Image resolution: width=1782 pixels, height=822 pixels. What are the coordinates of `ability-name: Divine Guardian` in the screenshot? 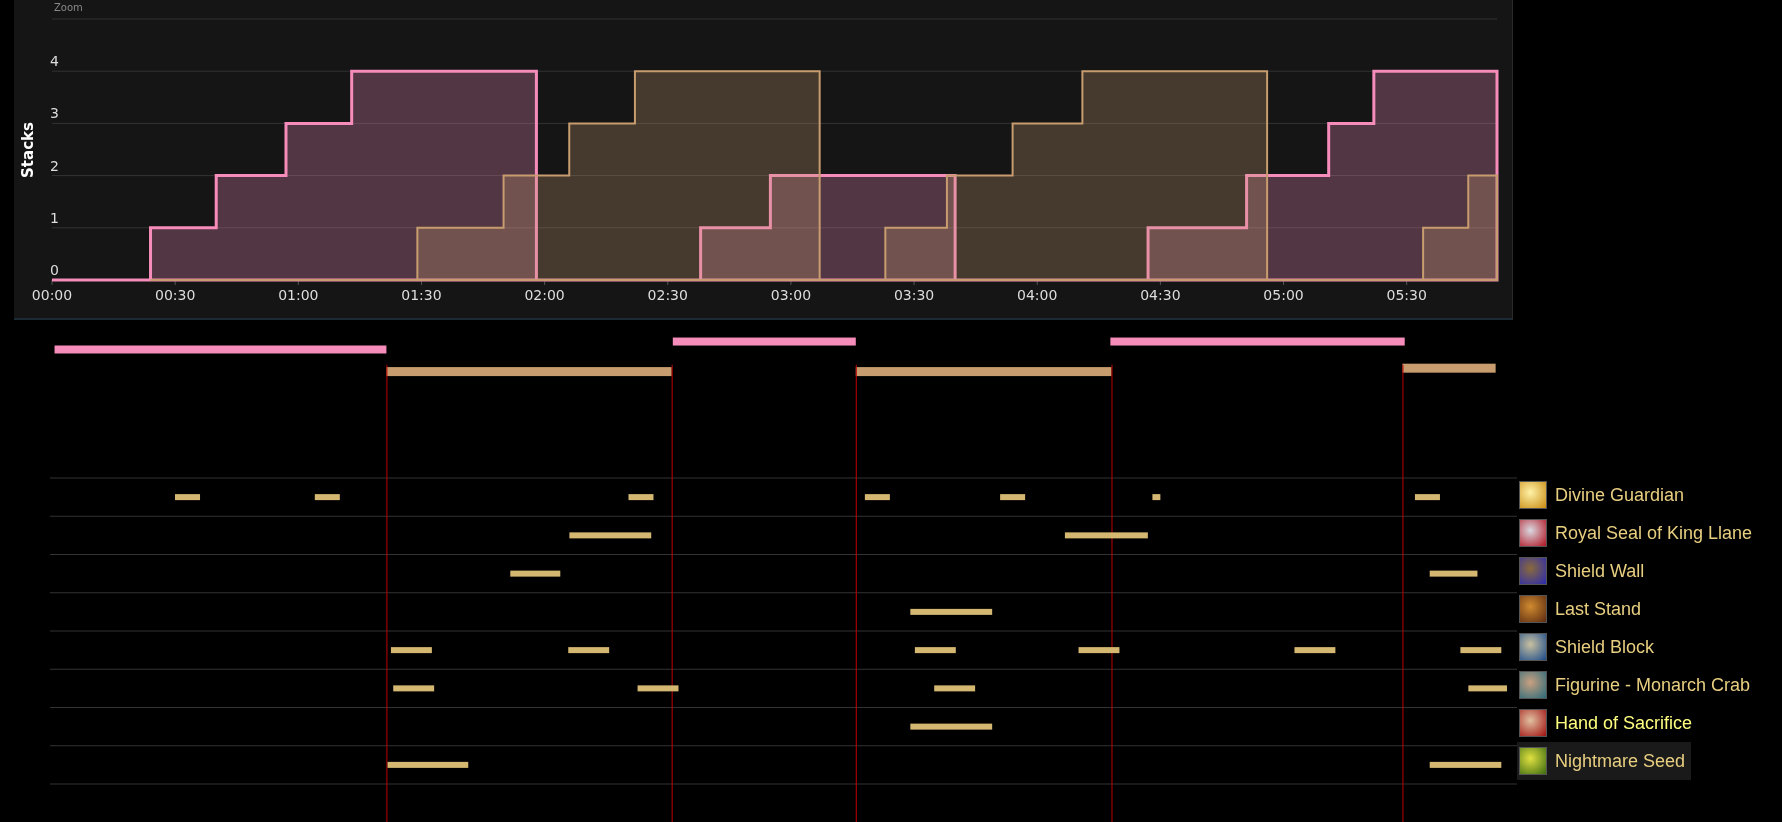 It's located at (1620, 495).